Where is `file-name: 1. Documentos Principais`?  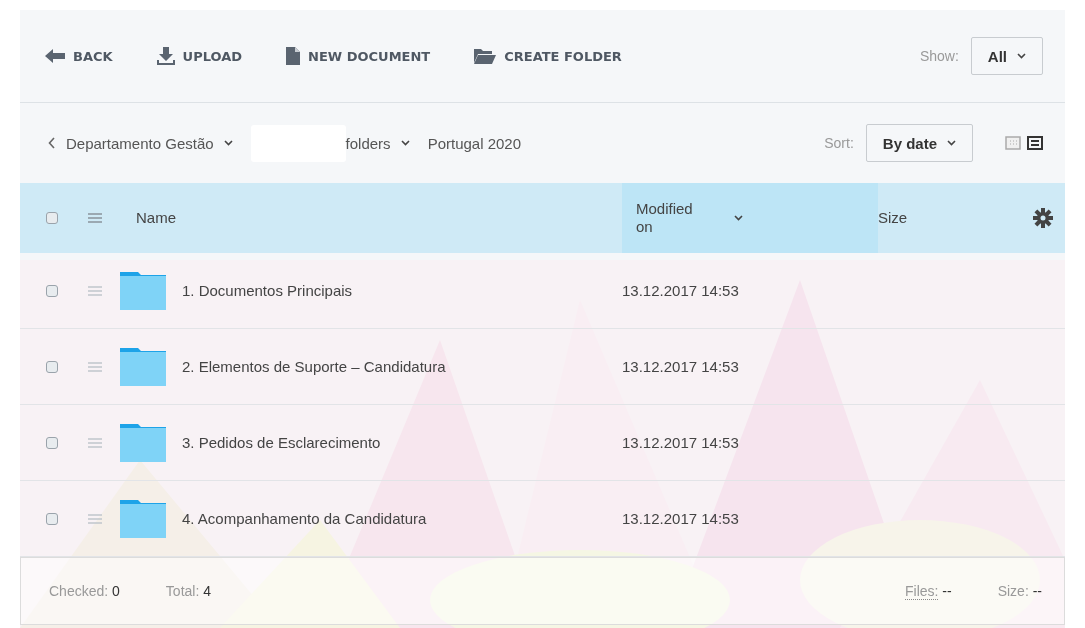
file-name: 1. Documentos Principais is located at coordinates (267, 290).